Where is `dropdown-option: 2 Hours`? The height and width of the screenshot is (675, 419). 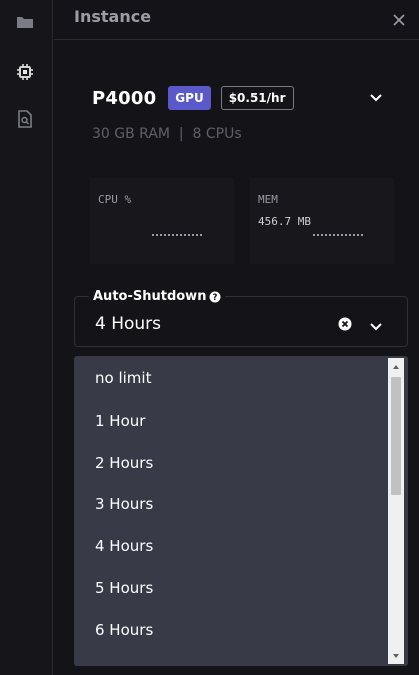 dropdown-option: 2 Hours is located at coordinates (230, 463).